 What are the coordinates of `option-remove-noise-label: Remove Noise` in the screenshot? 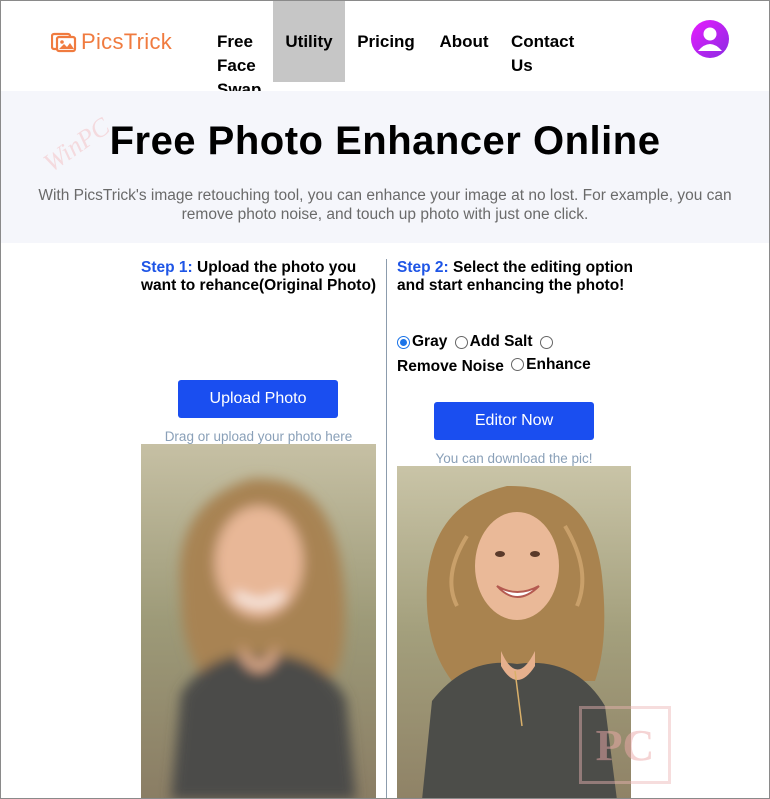 It's located at (450, 366).